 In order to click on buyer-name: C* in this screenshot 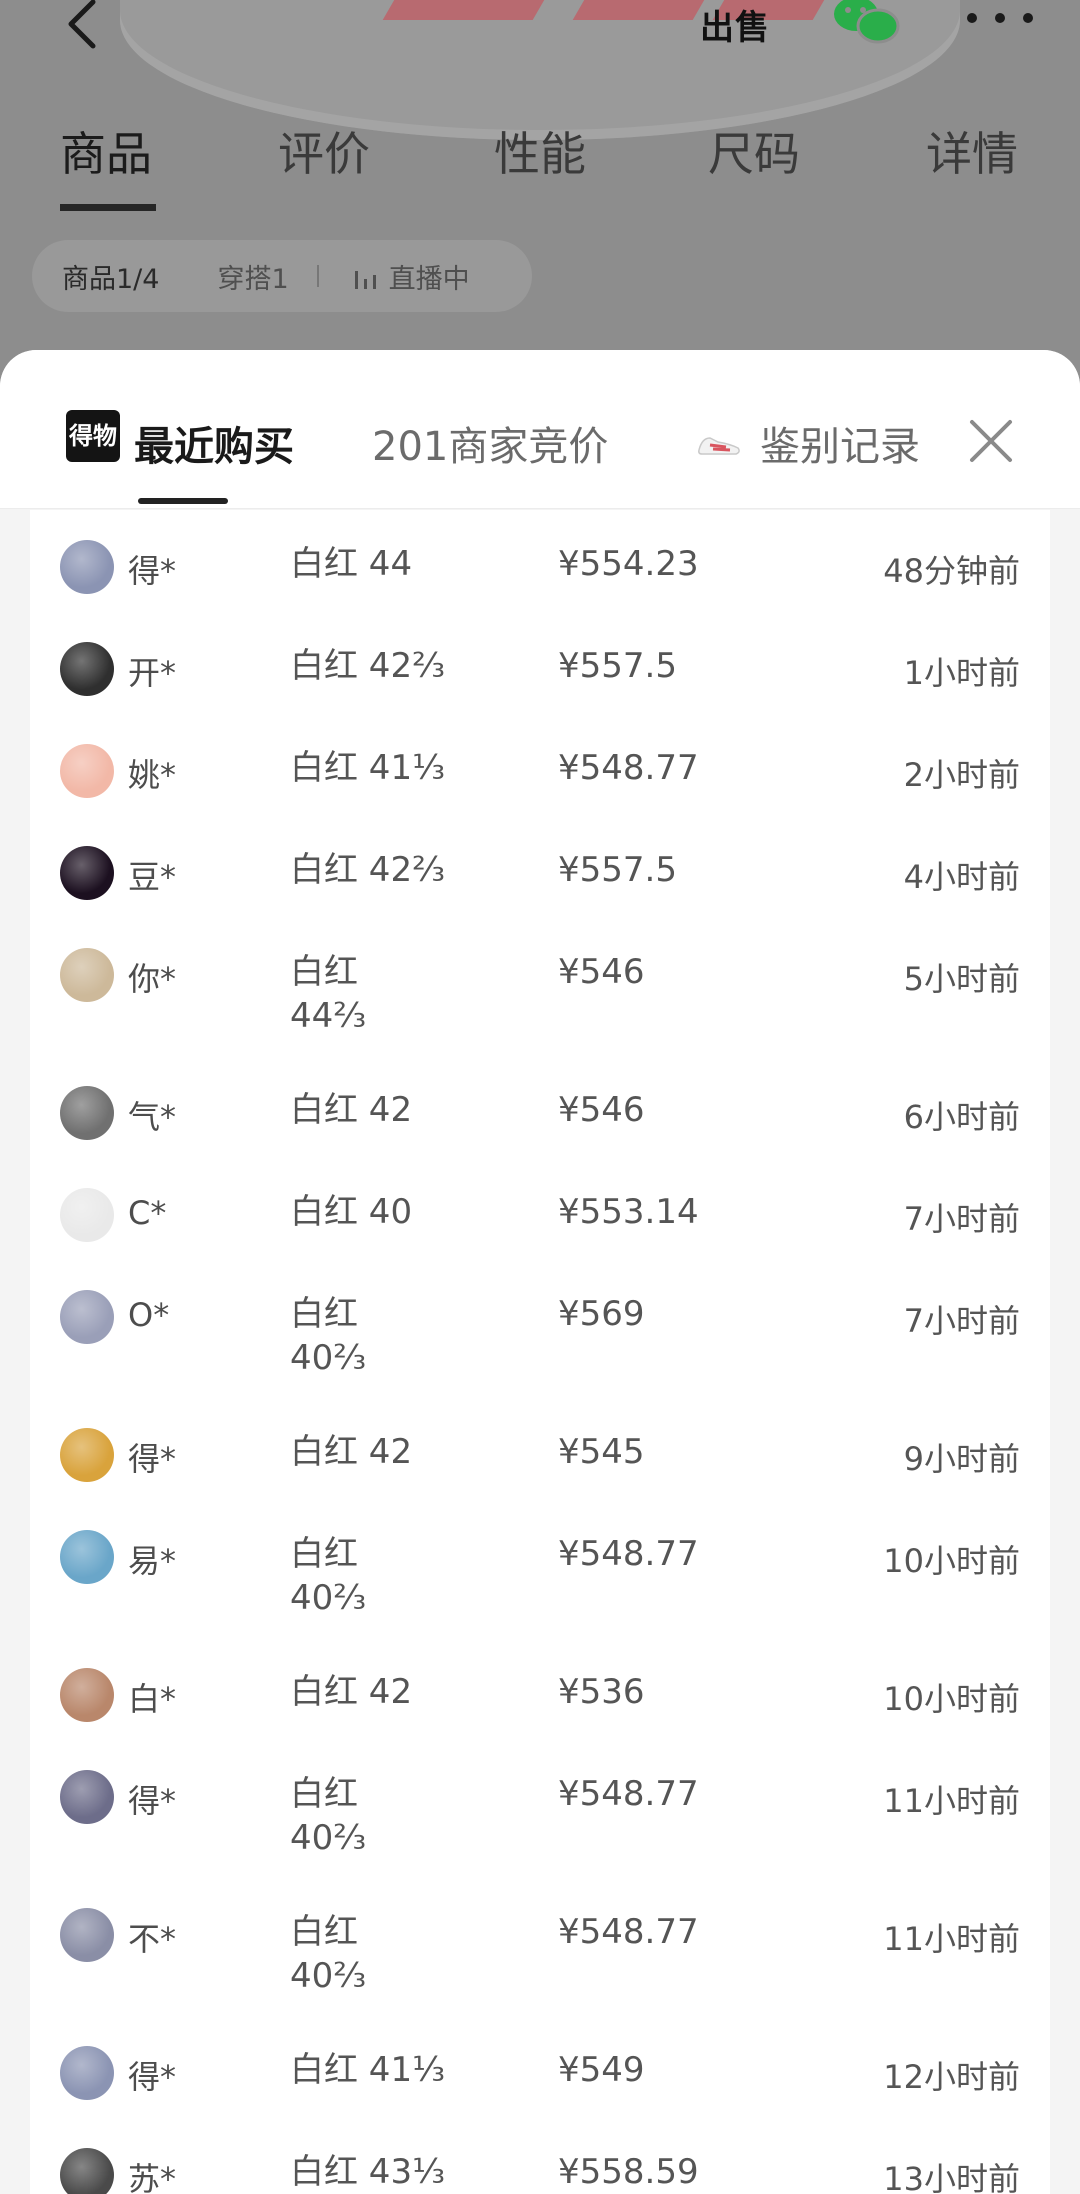, I will do `click(147, 1213)`.